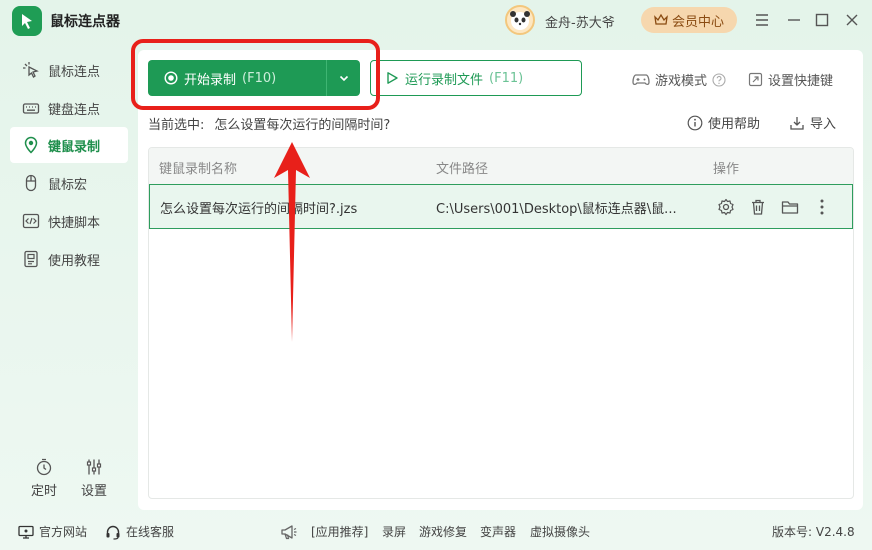 The width and height of the screenshot is (872, 550). I want to click on record-dropdown-toggle, so click(343, 78).